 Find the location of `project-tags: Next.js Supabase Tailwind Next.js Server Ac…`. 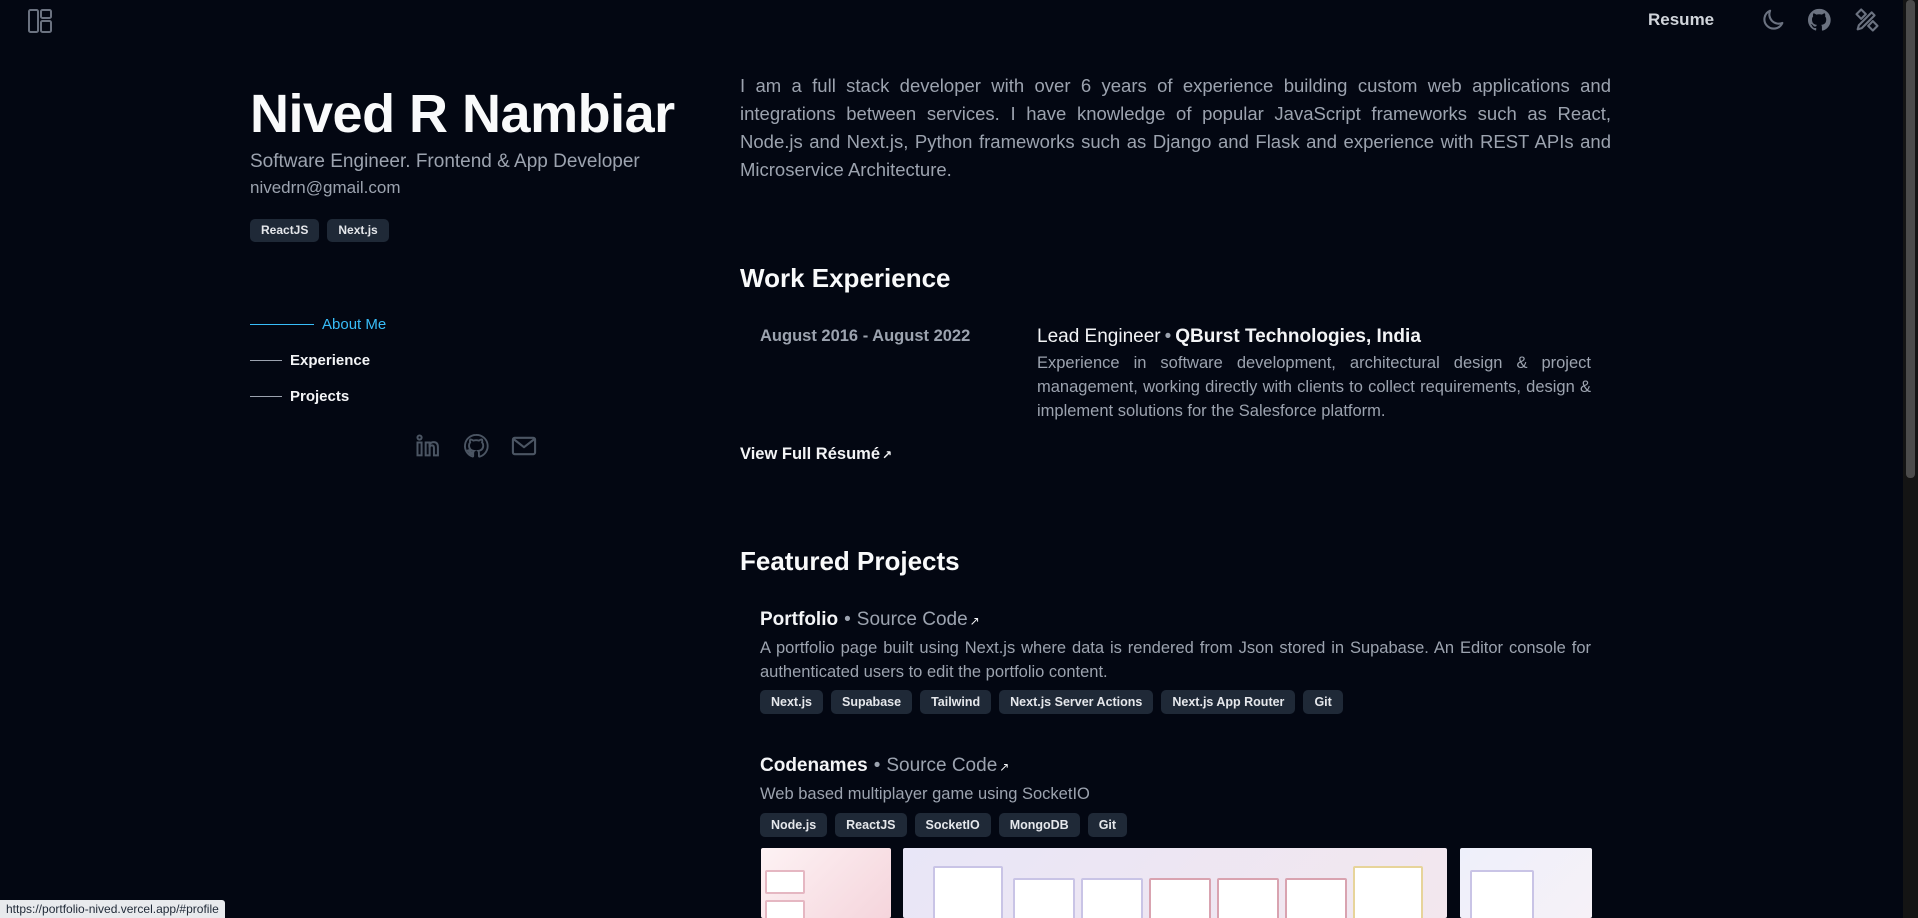

project-tags: Next.js Supabase Tailwind Next.js Server Ac… is located at coordinates (1055, 702).